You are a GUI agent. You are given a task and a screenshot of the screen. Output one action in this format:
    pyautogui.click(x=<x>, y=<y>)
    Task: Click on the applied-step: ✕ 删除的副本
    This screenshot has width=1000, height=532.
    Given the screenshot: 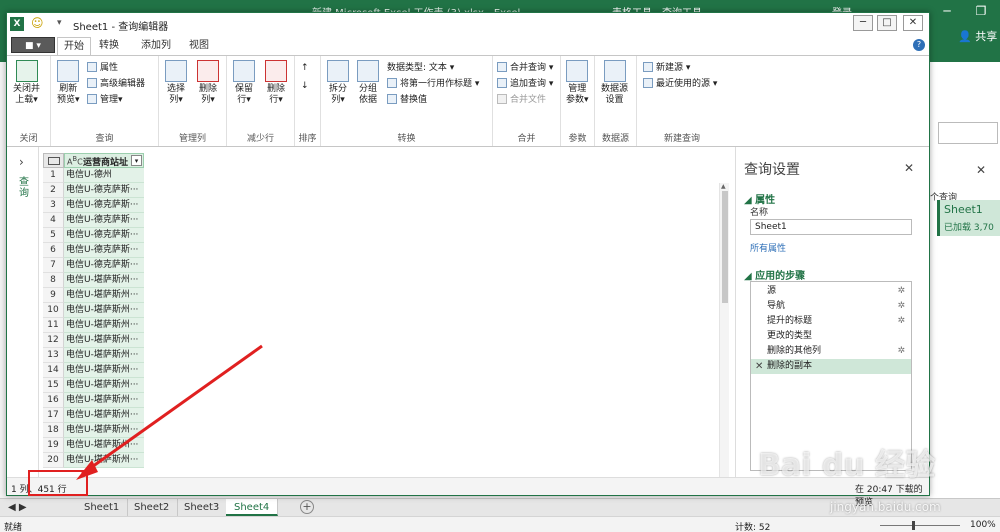 What is the action you would take?
    pyautogui.click(x=831, y=366)
    